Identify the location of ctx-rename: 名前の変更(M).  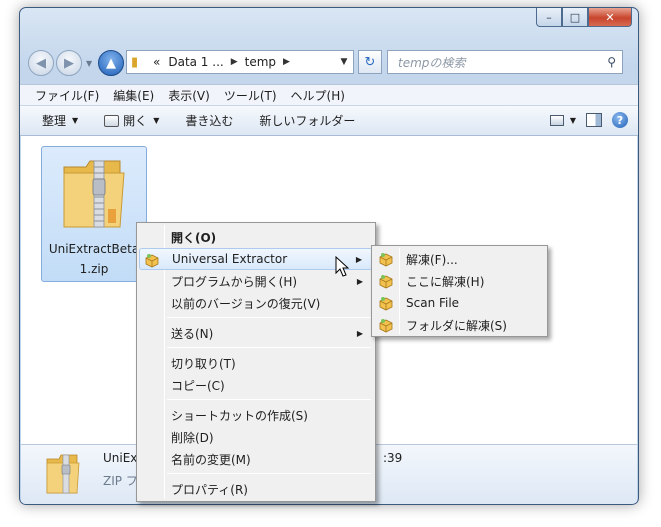
(256, 459).